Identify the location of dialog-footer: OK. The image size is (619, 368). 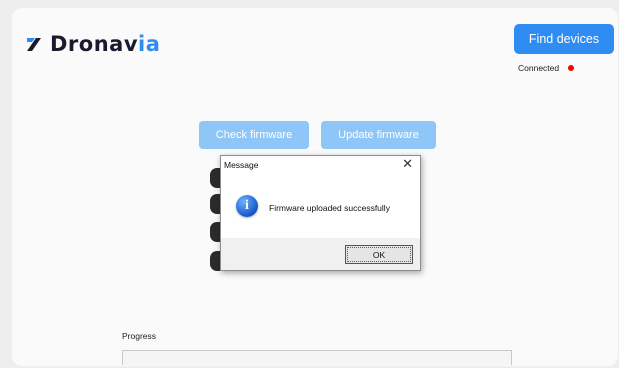
(320, 254).